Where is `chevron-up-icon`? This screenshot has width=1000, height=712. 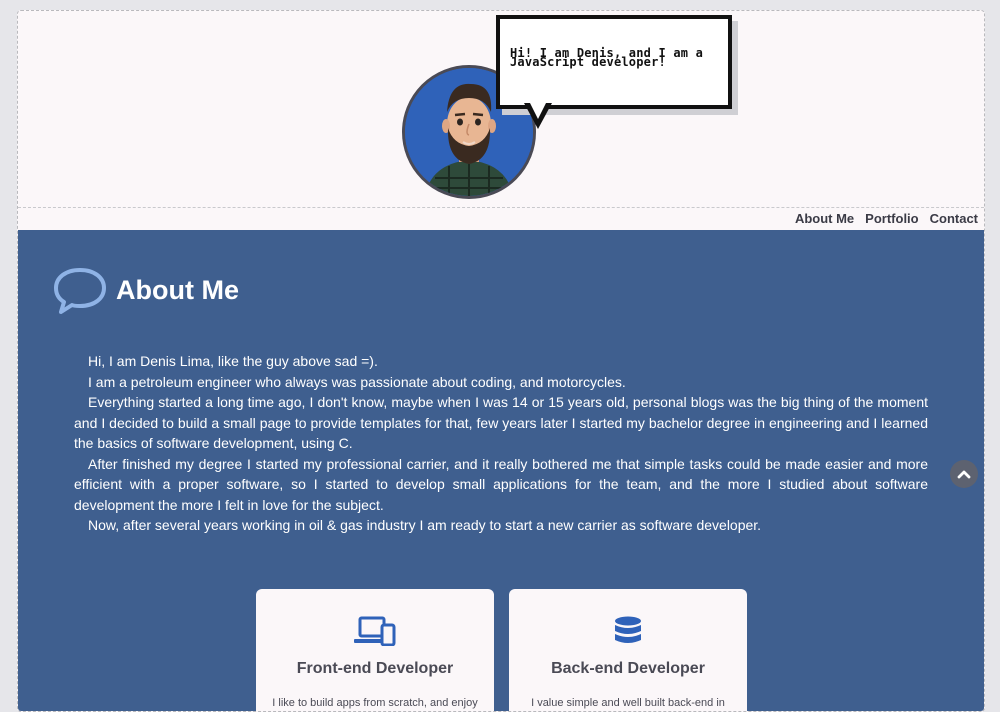
chevron-up-icon is located at coordinates (964, 474).